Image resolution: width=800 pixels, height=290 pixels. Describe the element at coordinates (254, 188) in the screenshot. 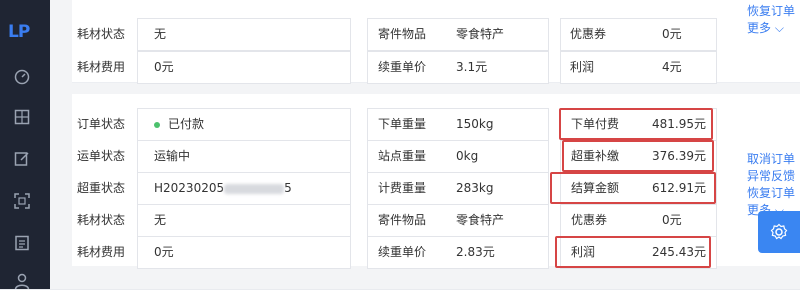

I see `redacted-text` at that location.